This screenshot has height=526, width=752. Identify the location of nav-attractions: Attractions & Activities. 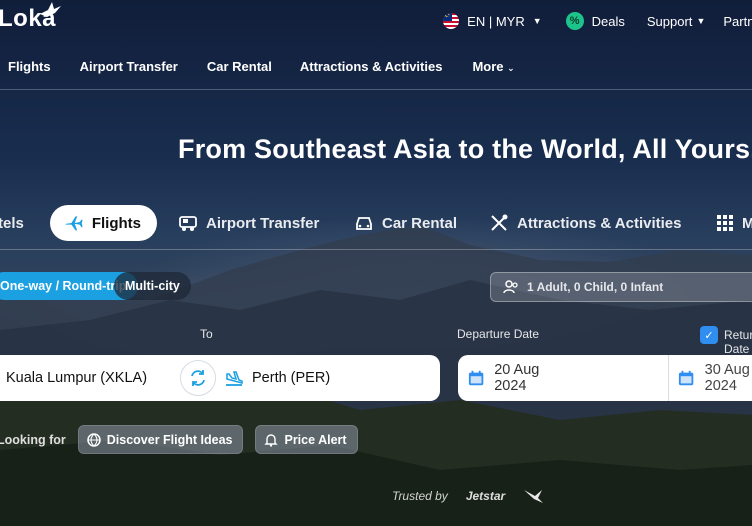
(371, 66).